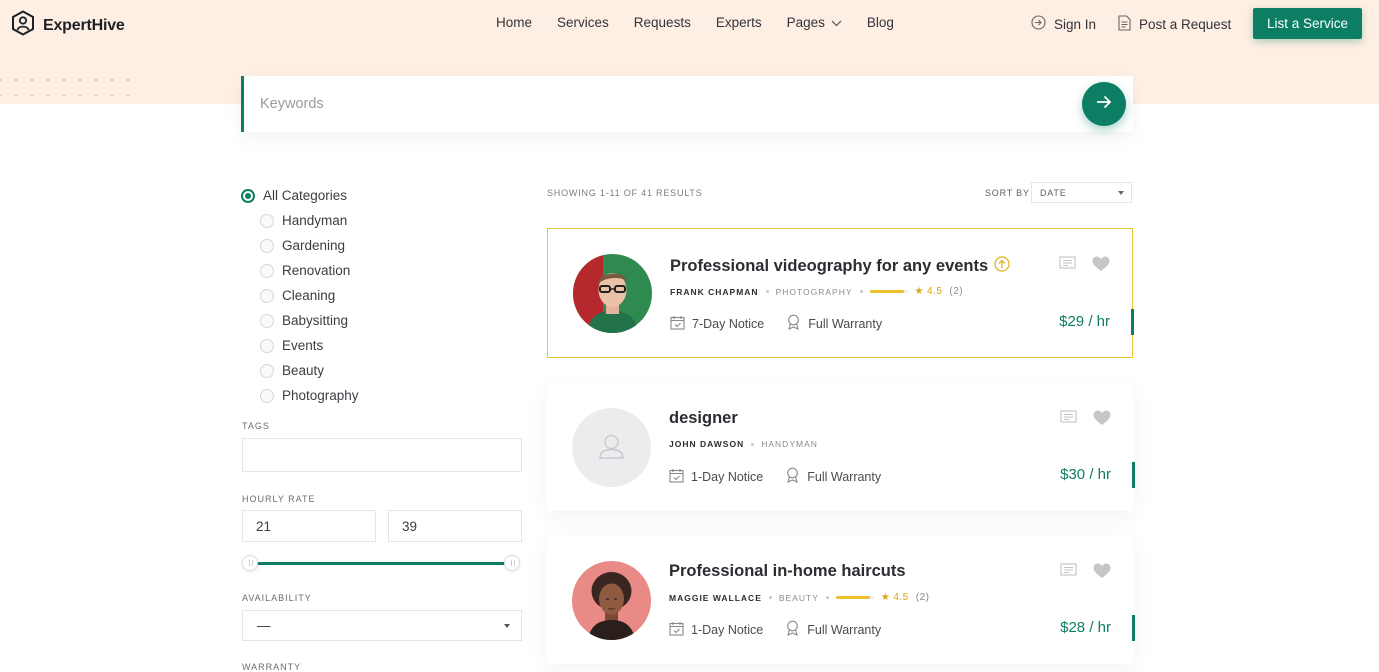 The height and width of the screenshot is (672, 1379). What do you see at coordinates (248, 195) in the screenshot?
I see `radio-selected` at bounding box center [248, 195].